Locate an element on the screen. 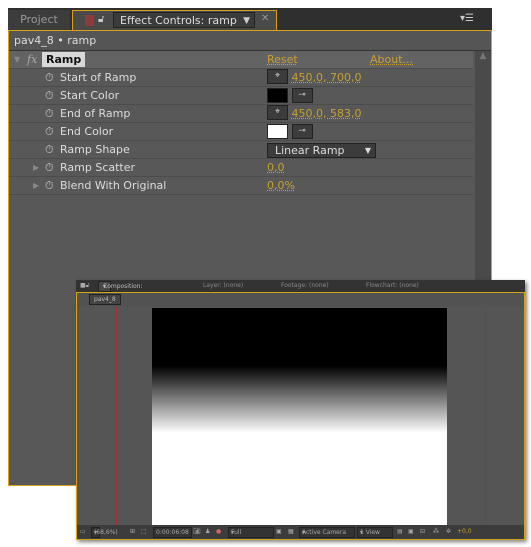 The height and width of the screenshot is (547, 531). resolution-dropdown: Full ▾ is located at coordinates (251, 532).